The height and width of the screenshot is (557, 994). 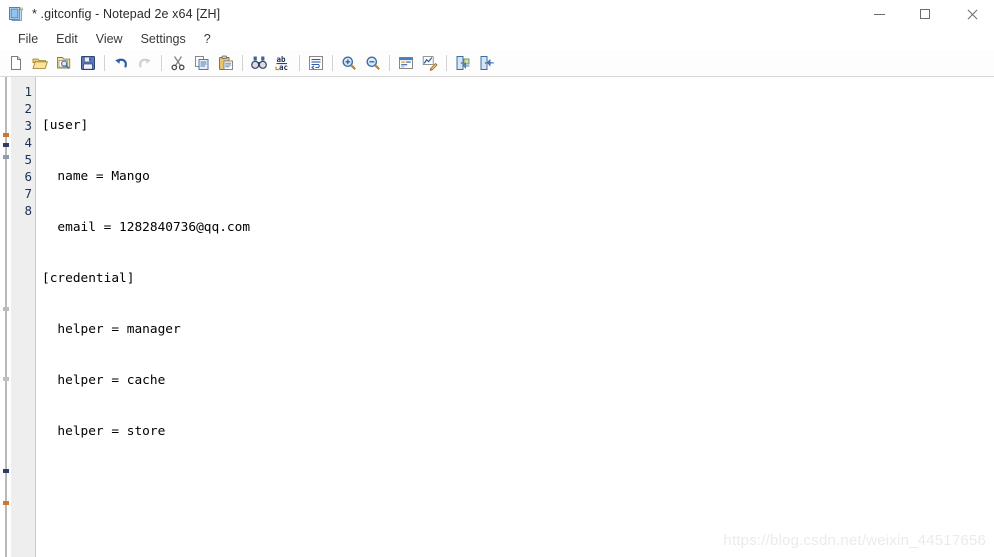 I want to click on paste-icon, so click(x=226, y=63).